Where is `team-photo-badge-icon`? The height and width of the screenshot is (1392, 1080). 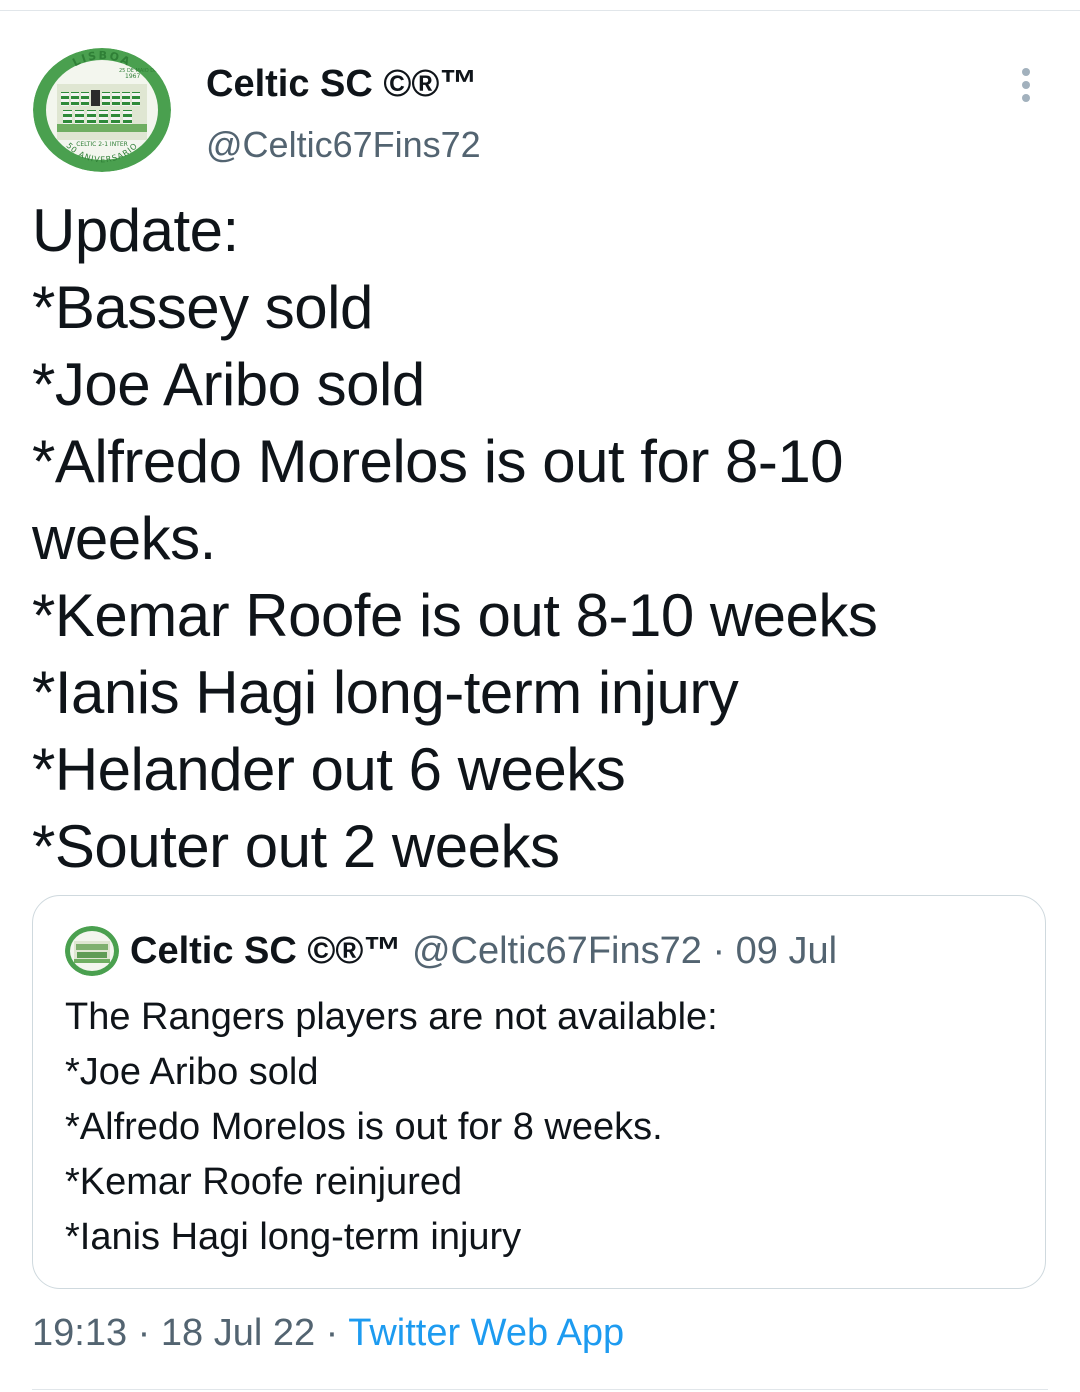 team-photo-badge-icon is located at coordinates (92, 951).